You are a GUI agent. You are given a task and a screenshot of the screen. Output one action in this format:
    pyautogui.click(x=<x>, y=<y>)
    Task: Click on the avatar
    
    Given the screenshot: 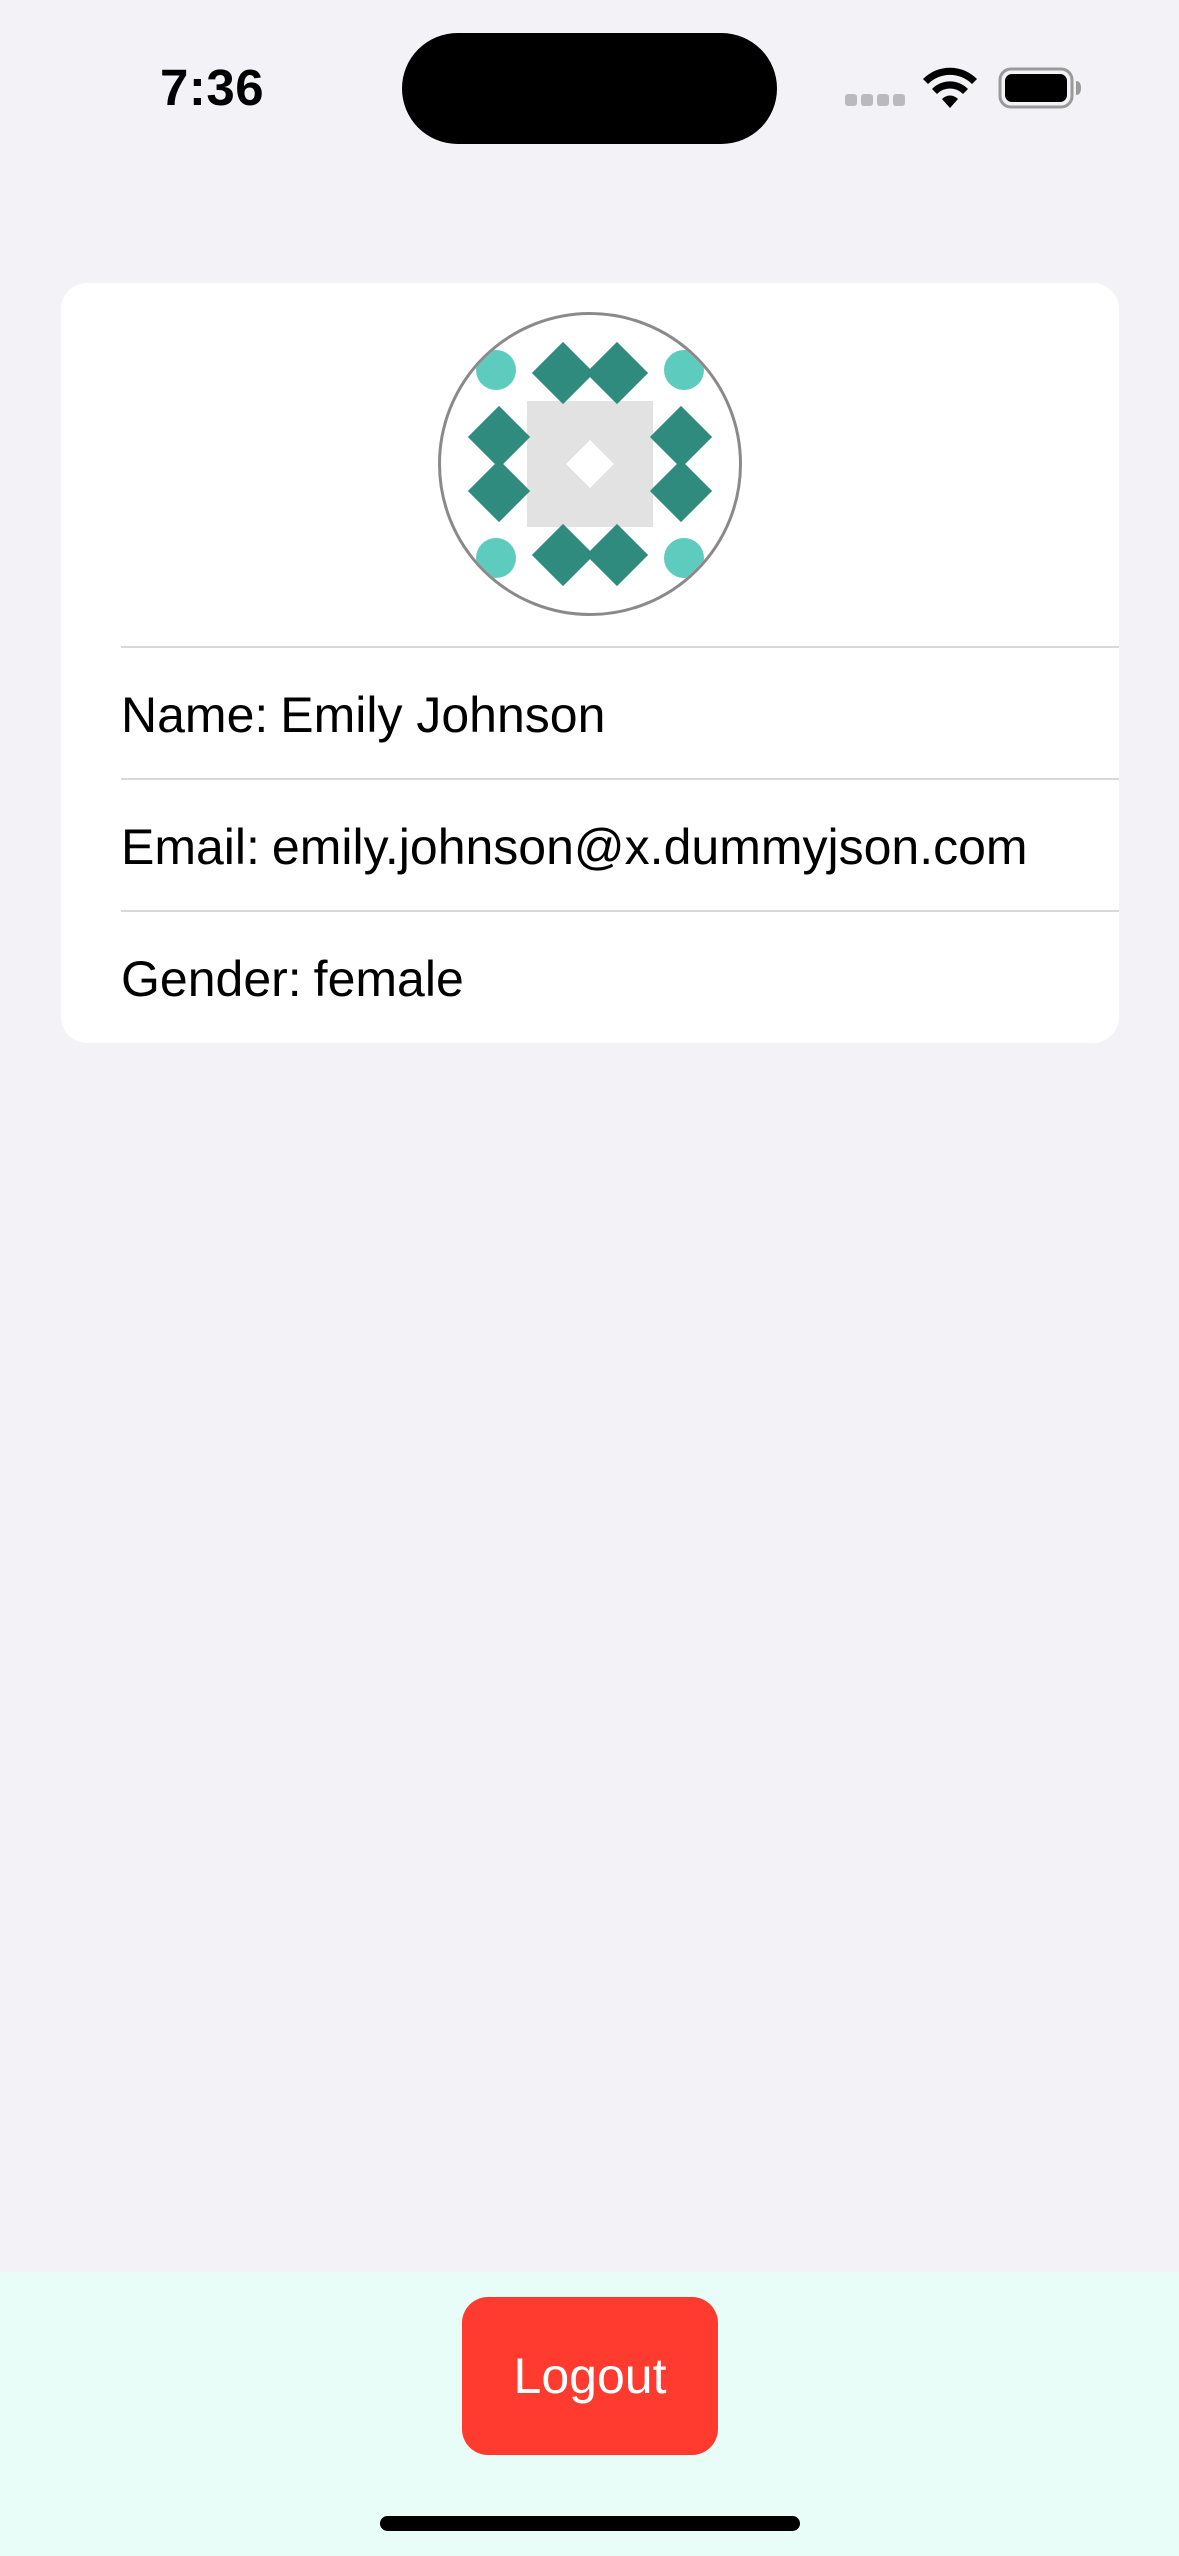 What is the action you would take?
    pyautogui.click(x=590, y=464)
    